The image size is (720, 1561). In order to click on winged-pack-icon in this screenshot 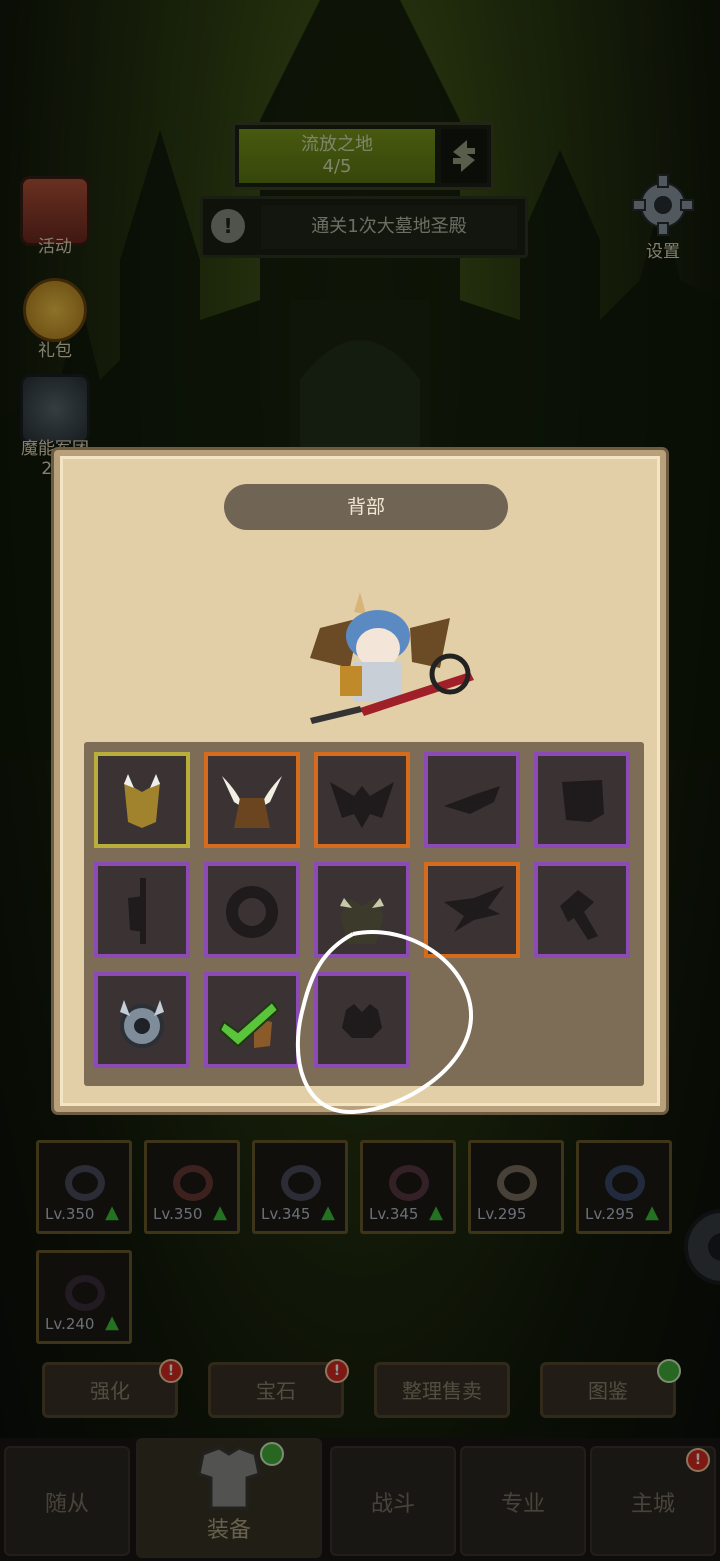, I will do `click(252, 802)`.